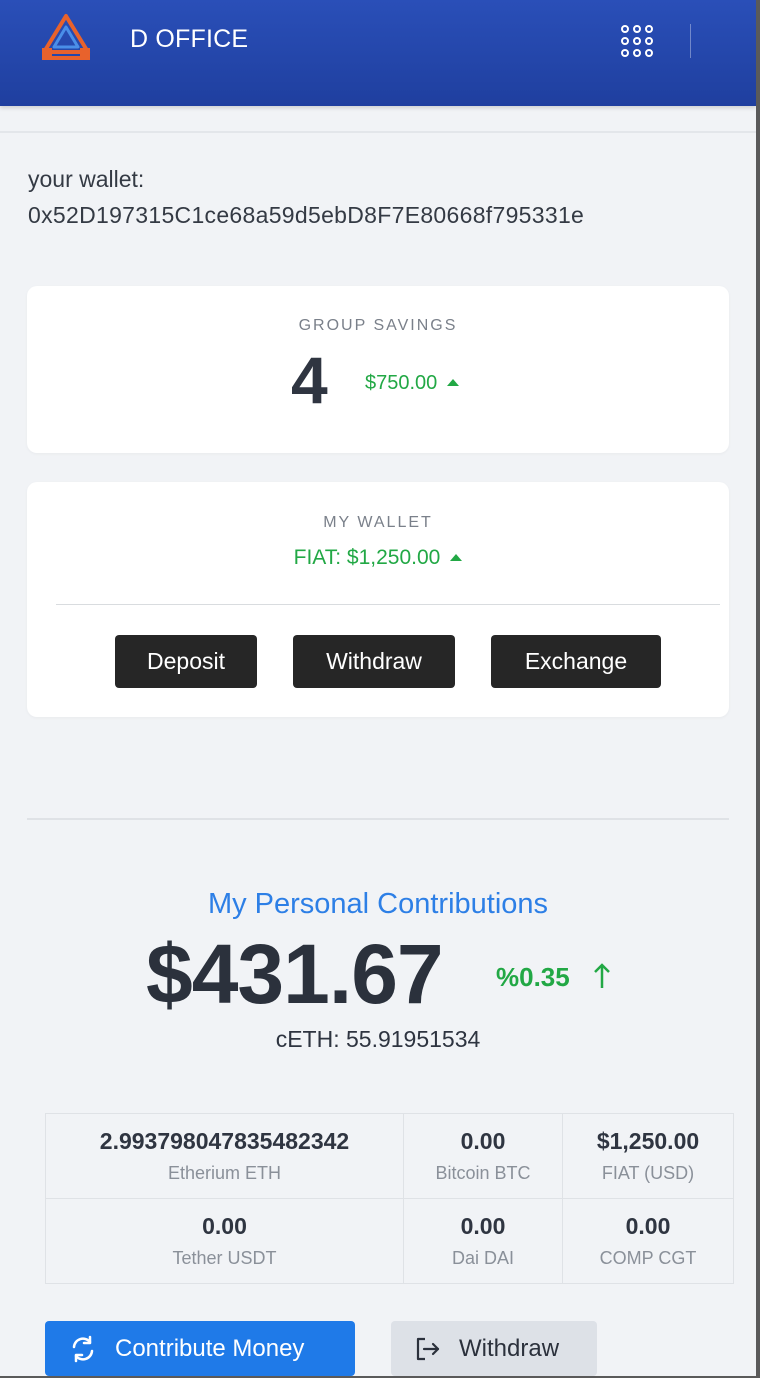  I want to click on contributions-title: My Personal Contributions, so click(378, 904).